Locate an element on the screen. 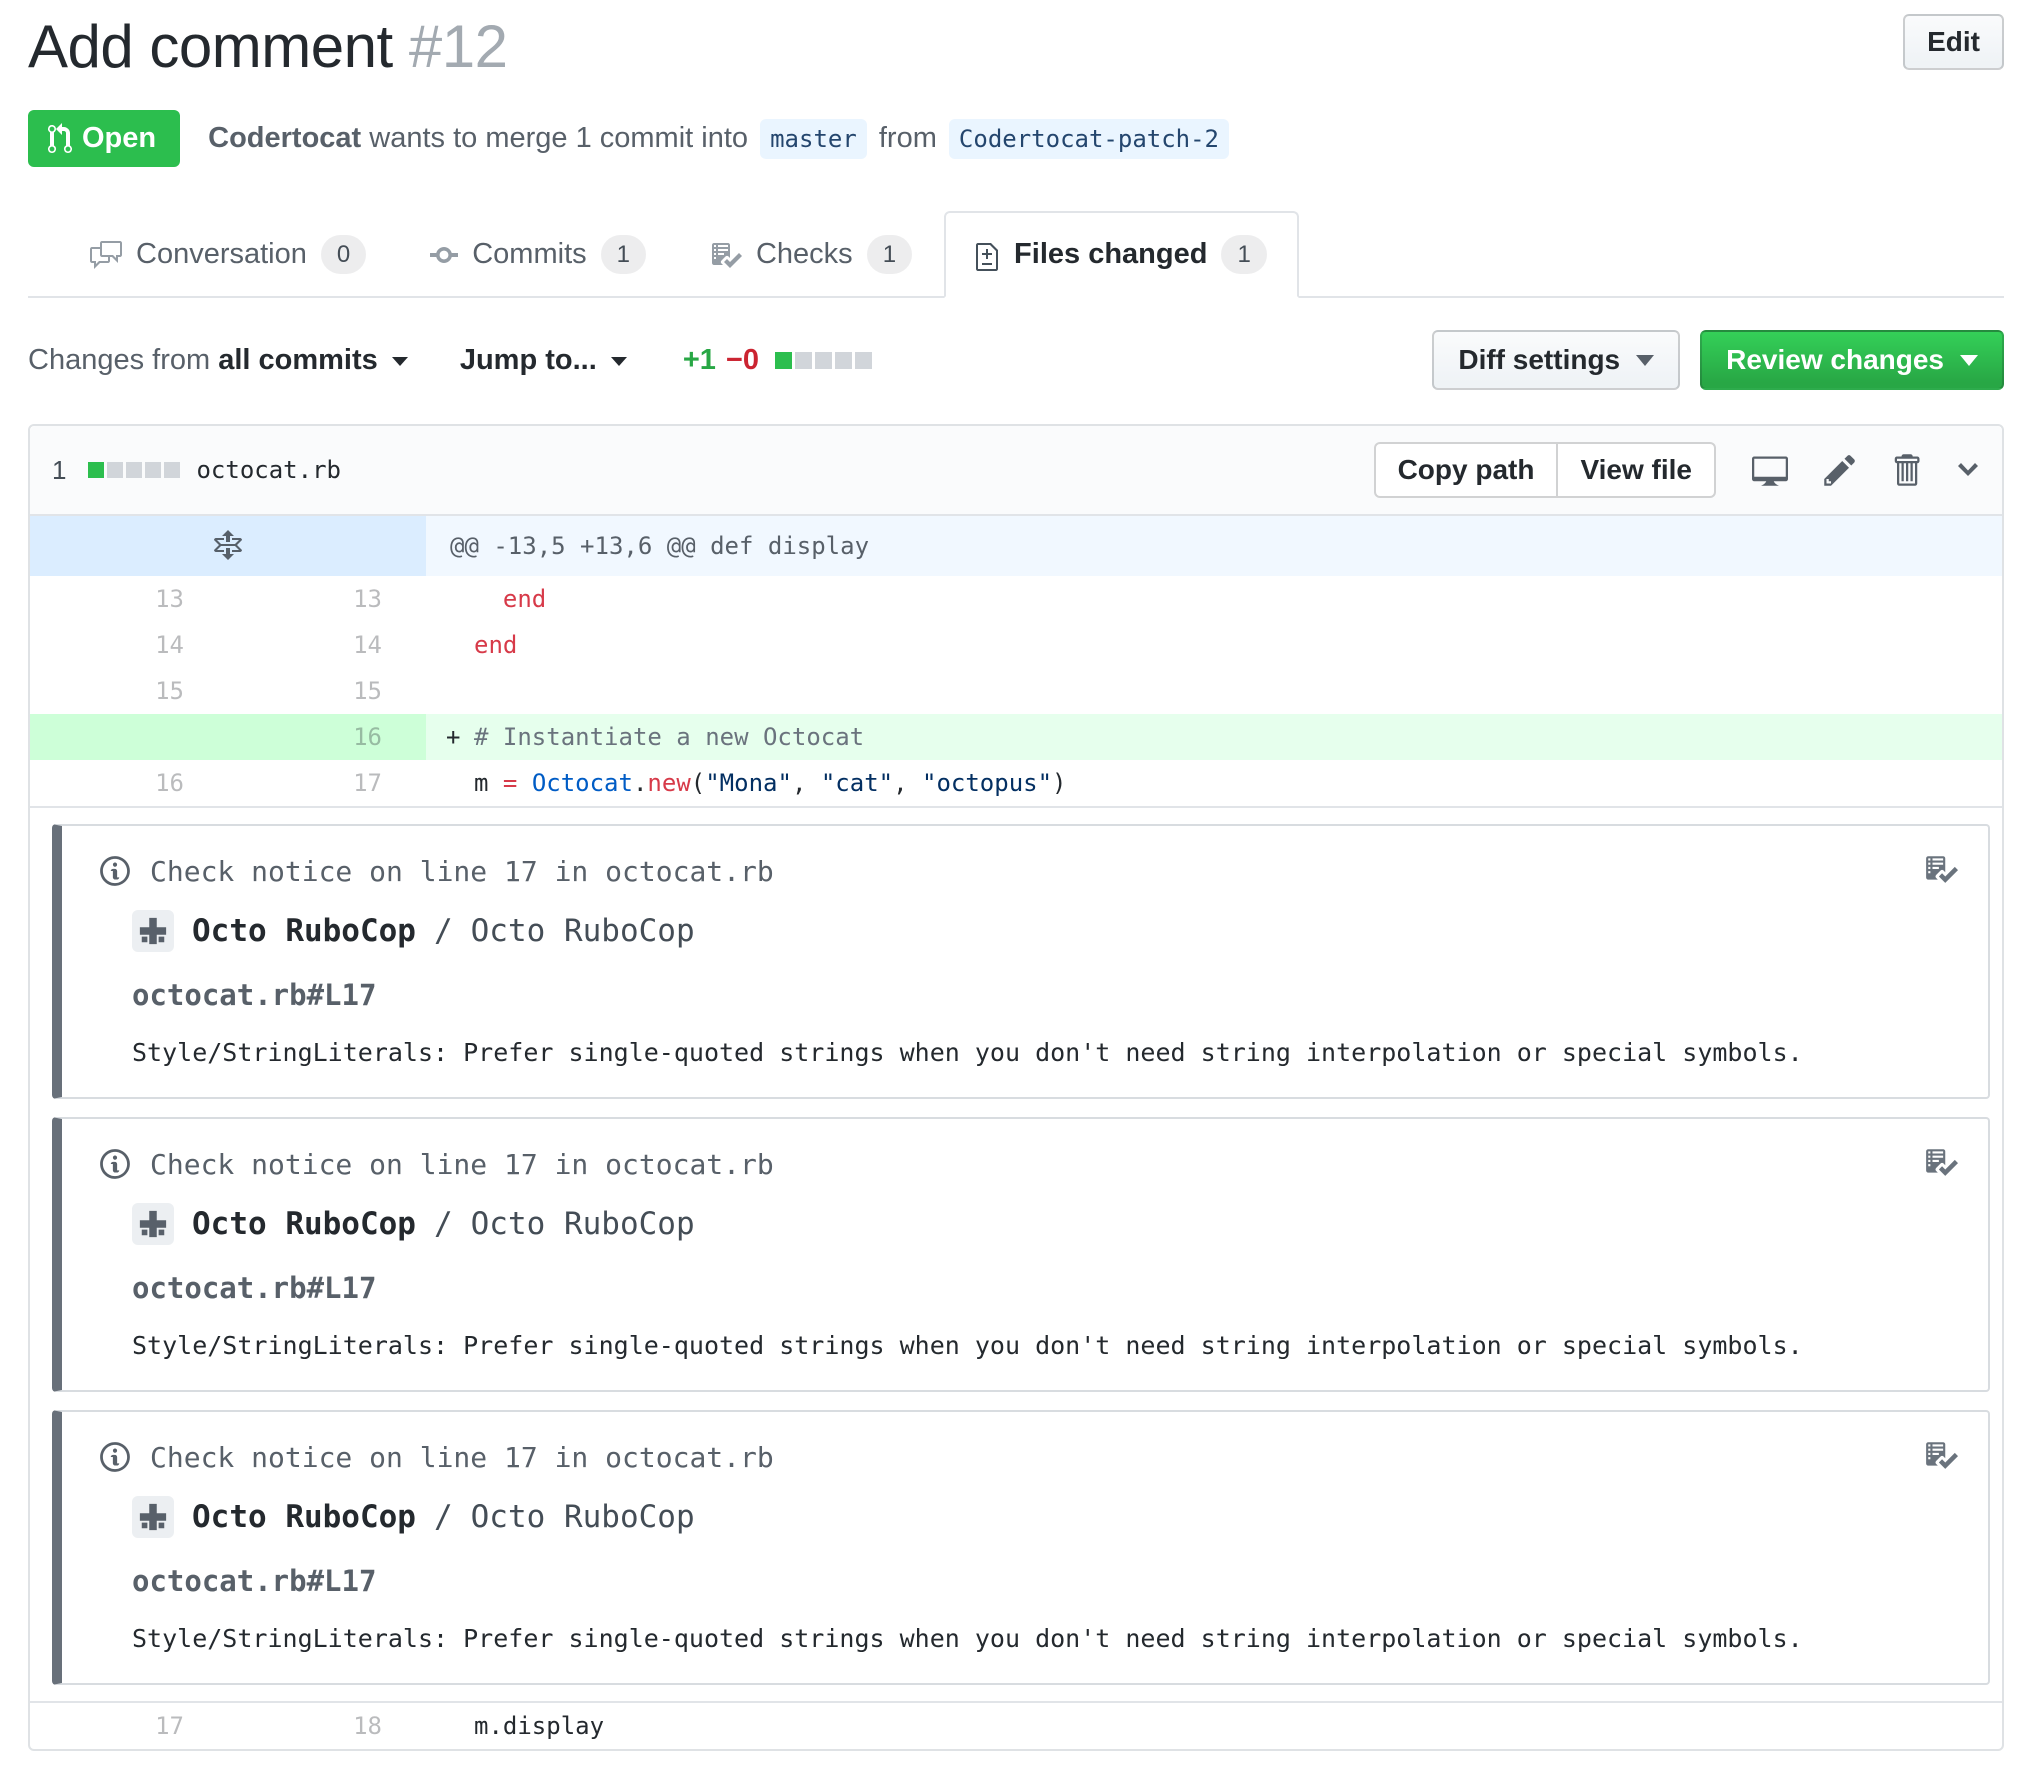  new-line-number: 14 is located at coordinates (327, 645).